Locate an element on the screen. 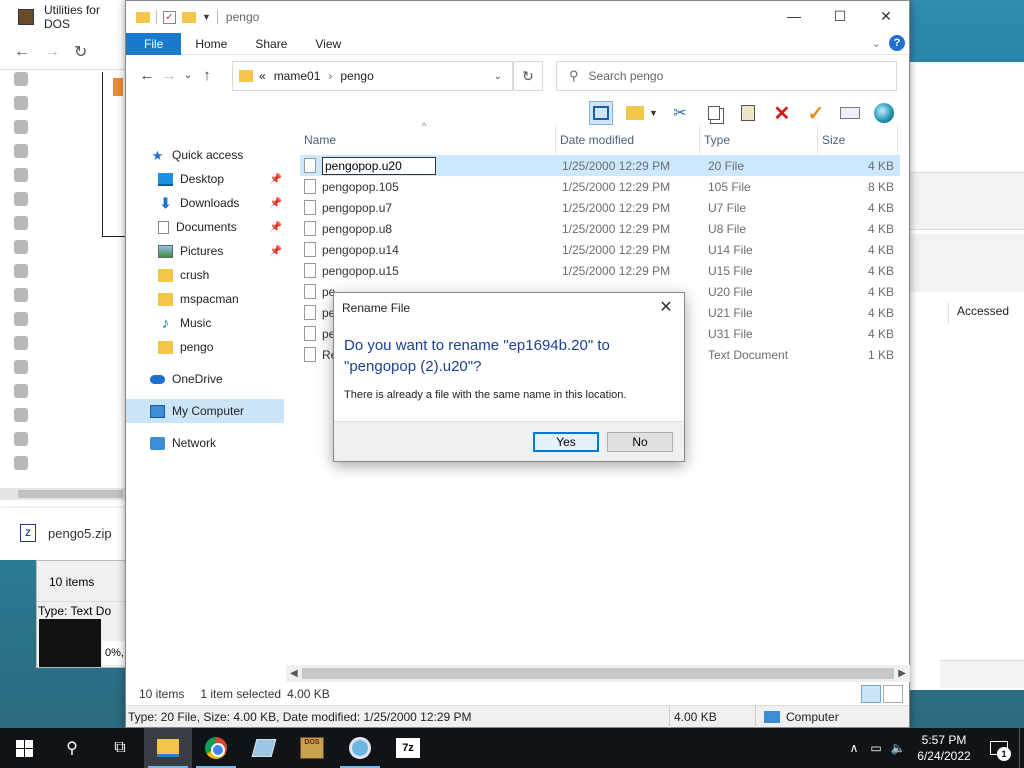 This screenshot has width=1024, height=768. start-button is located at coordinates (24, 748).